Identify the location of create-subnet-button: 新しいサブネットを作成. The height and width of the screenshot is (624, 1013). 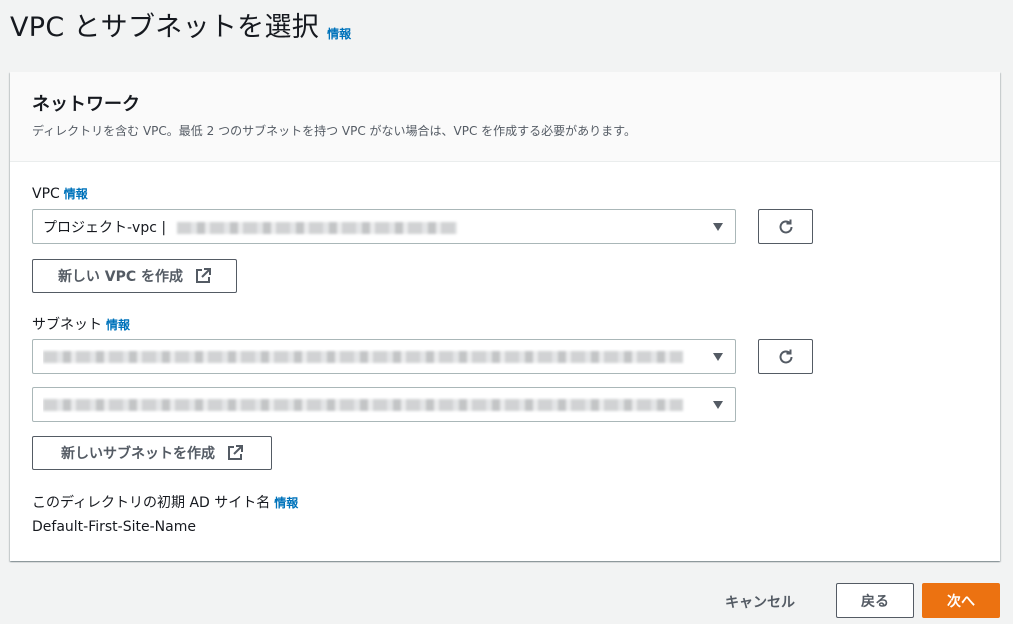
(152, 453).